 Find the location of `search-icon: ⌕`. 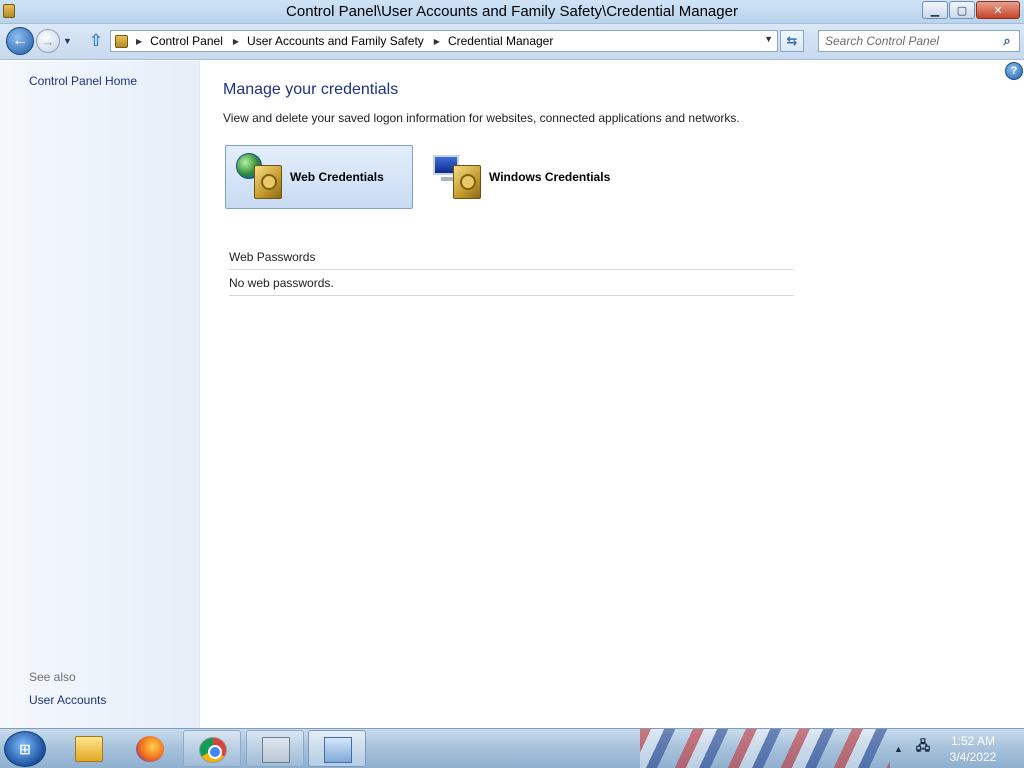

search-icon: ⌕ is located at coordinates (1007, 41).